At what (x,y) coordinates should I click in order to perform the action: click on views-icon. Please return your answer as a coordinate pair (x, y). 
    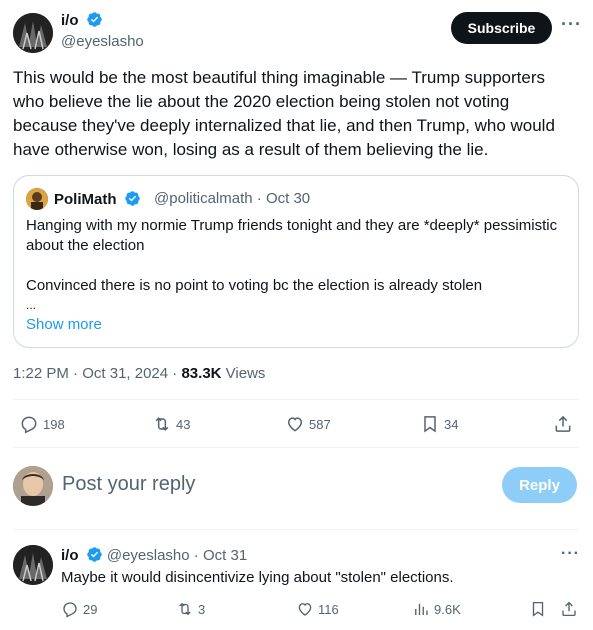
    Looking at the image, I should click on (421, 609).